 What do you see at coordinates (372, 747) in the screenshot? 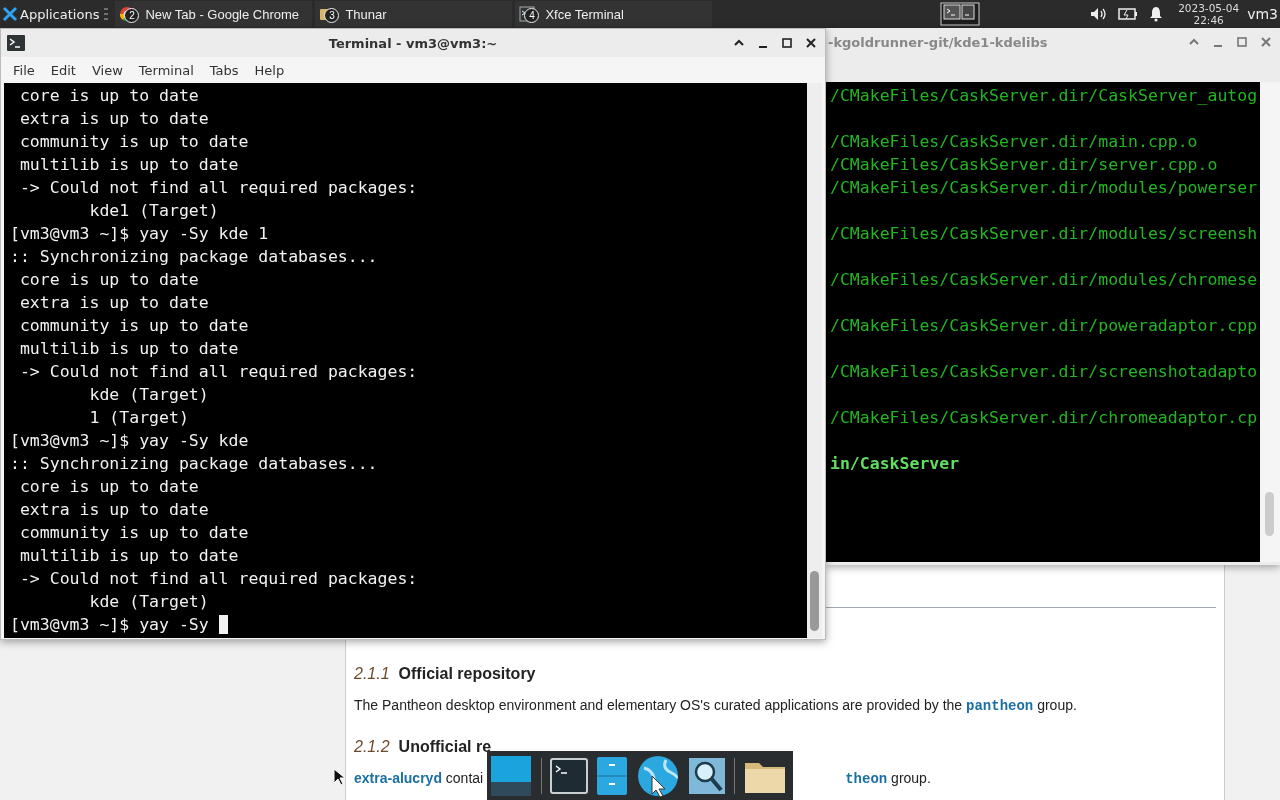
I see `section-number: 2.1.2` at bounding box center [372, 747].